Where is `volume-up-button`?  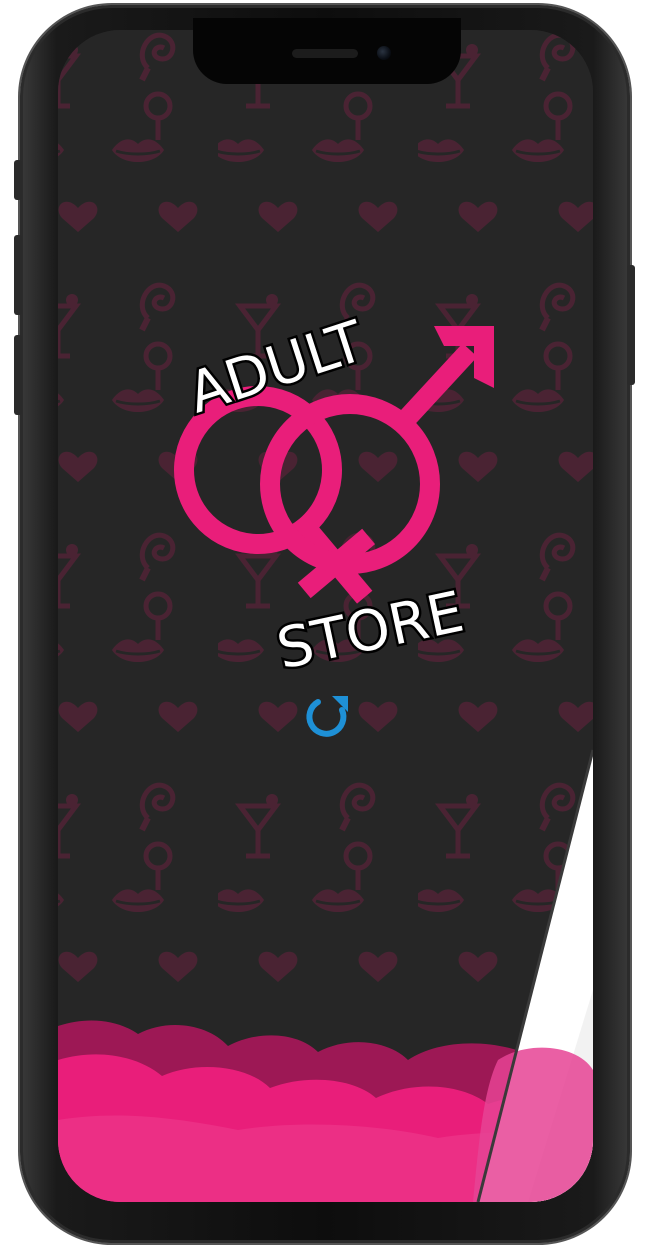
volume-up-button is located at coordinates (18, 275).